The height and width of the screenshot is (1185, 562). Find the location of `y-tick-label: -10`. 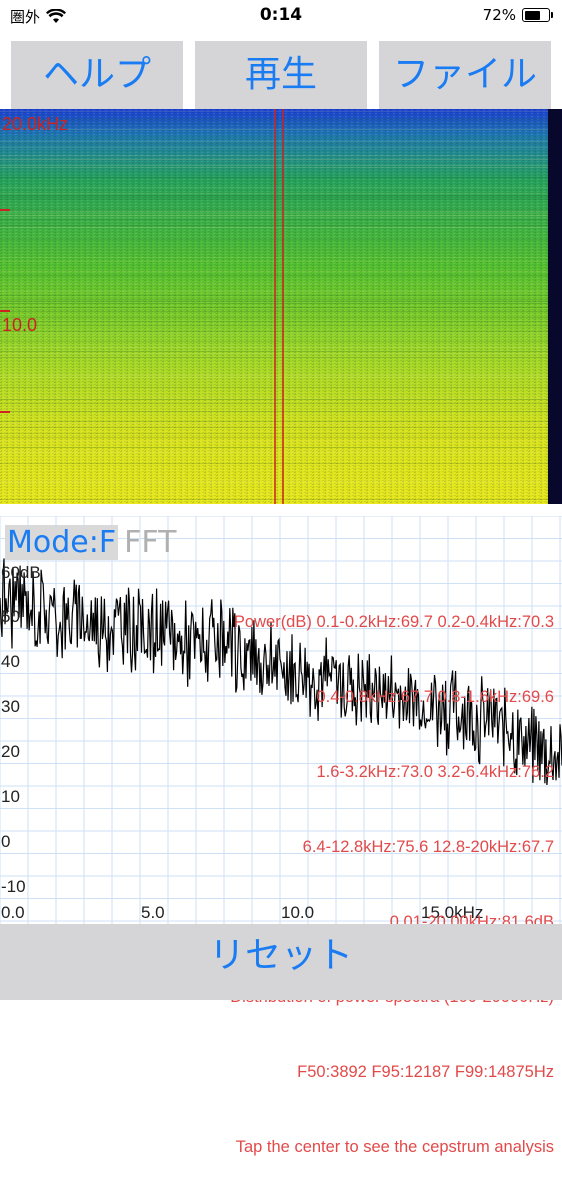

y-tick-label: -10 is located at coordinates (13, 886).